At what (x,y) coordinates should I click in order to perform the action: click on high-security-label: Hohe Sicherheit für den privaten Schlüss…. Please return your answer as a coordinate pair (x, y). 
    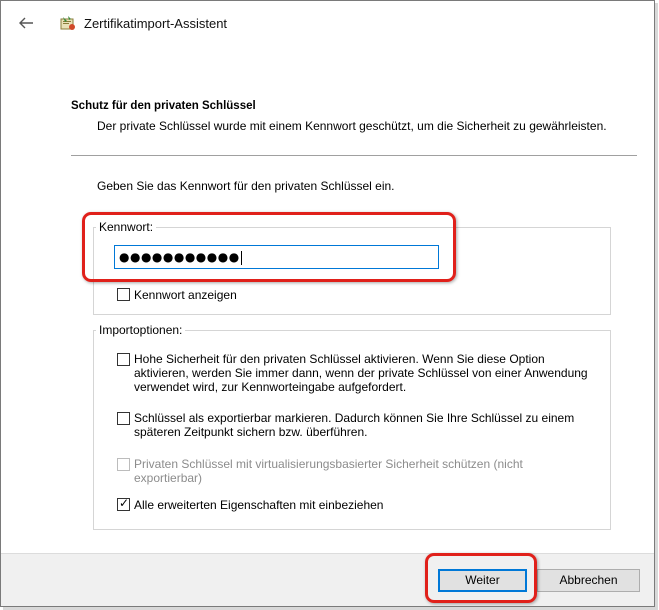
    Looking at the image, I should click on (364, 373).